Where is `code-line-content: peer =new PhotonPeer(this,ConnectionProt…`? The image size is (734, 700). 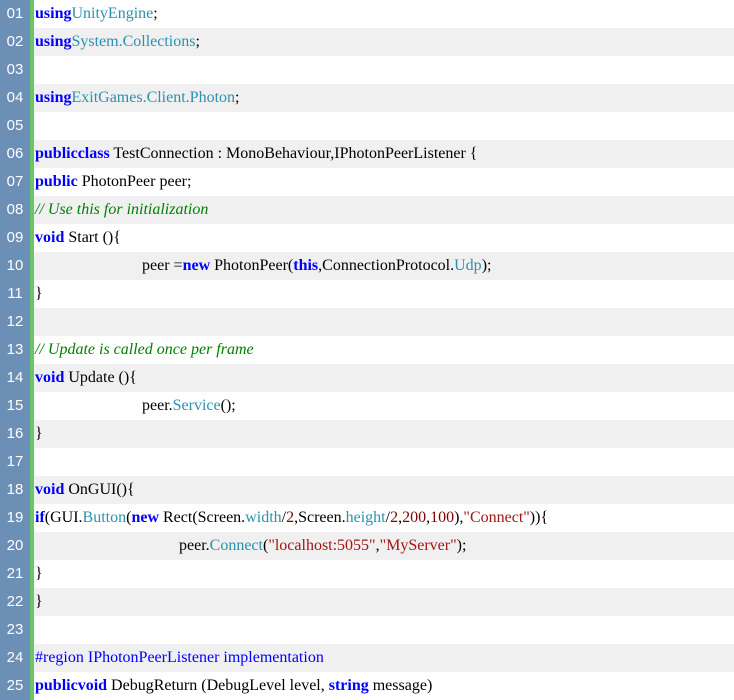
code-line-content: peer =new PhotonPeer(this,ConnectionProt… is located at coordinates (384, 266).